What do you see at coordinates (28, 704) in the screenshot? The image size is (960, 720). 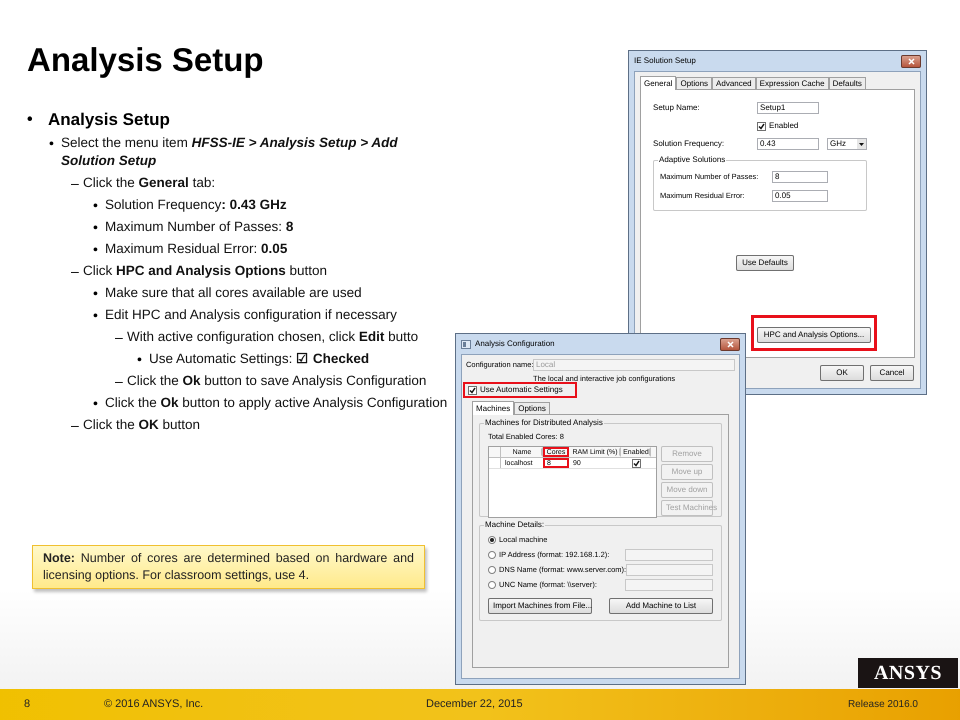 I see `page-number: 8` at bounding box center [28, 704].